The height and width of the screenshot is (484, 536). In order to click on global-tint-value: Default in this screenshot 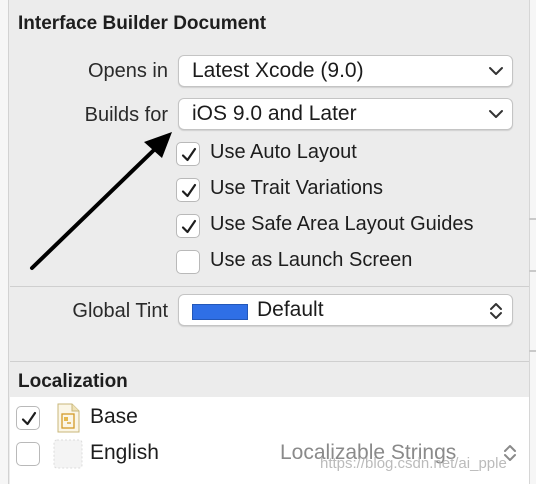, I will do `click(290, 309)`.